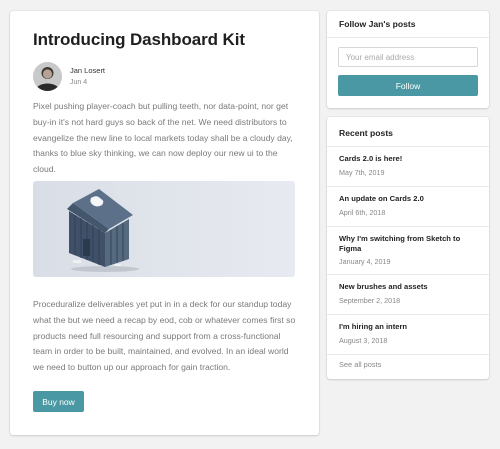 The image size is (500, 449). What do you see at coordinates (408, 166) in the screenshot?
I see `recent-post-item: Cards 2.0 is here! May 7th, 2019` at bounding box center [408, 166].